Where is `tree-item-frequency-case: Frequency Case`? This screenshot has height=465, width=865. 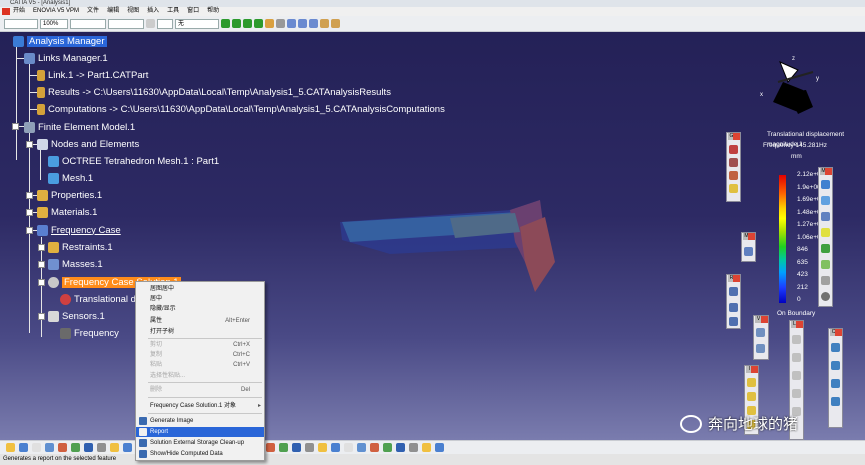
tree-item-frequency-case: Frequency Case is located at coordinates (79, 230).